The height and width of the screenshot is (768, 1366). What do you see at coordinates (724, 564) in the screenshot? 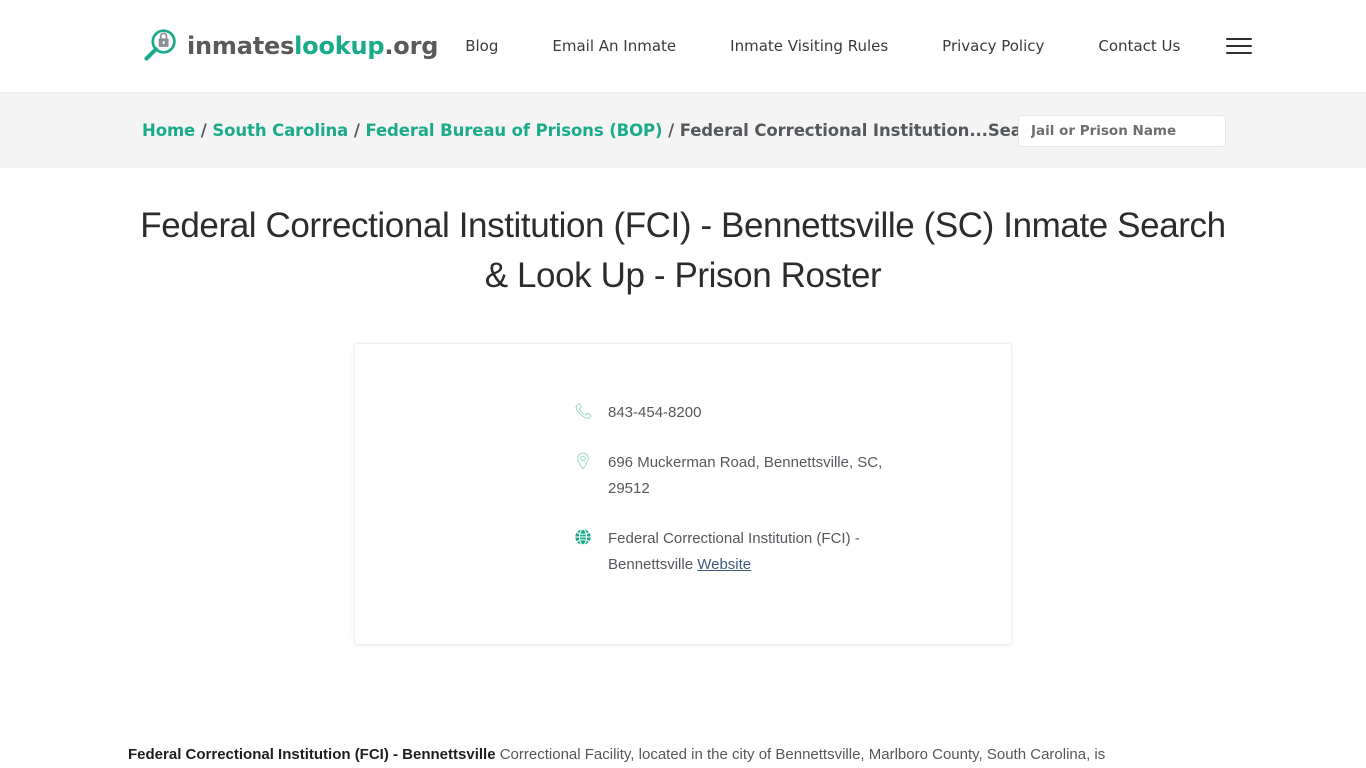
I see `facility-website-link: Website` at bounding box center [724, 564].